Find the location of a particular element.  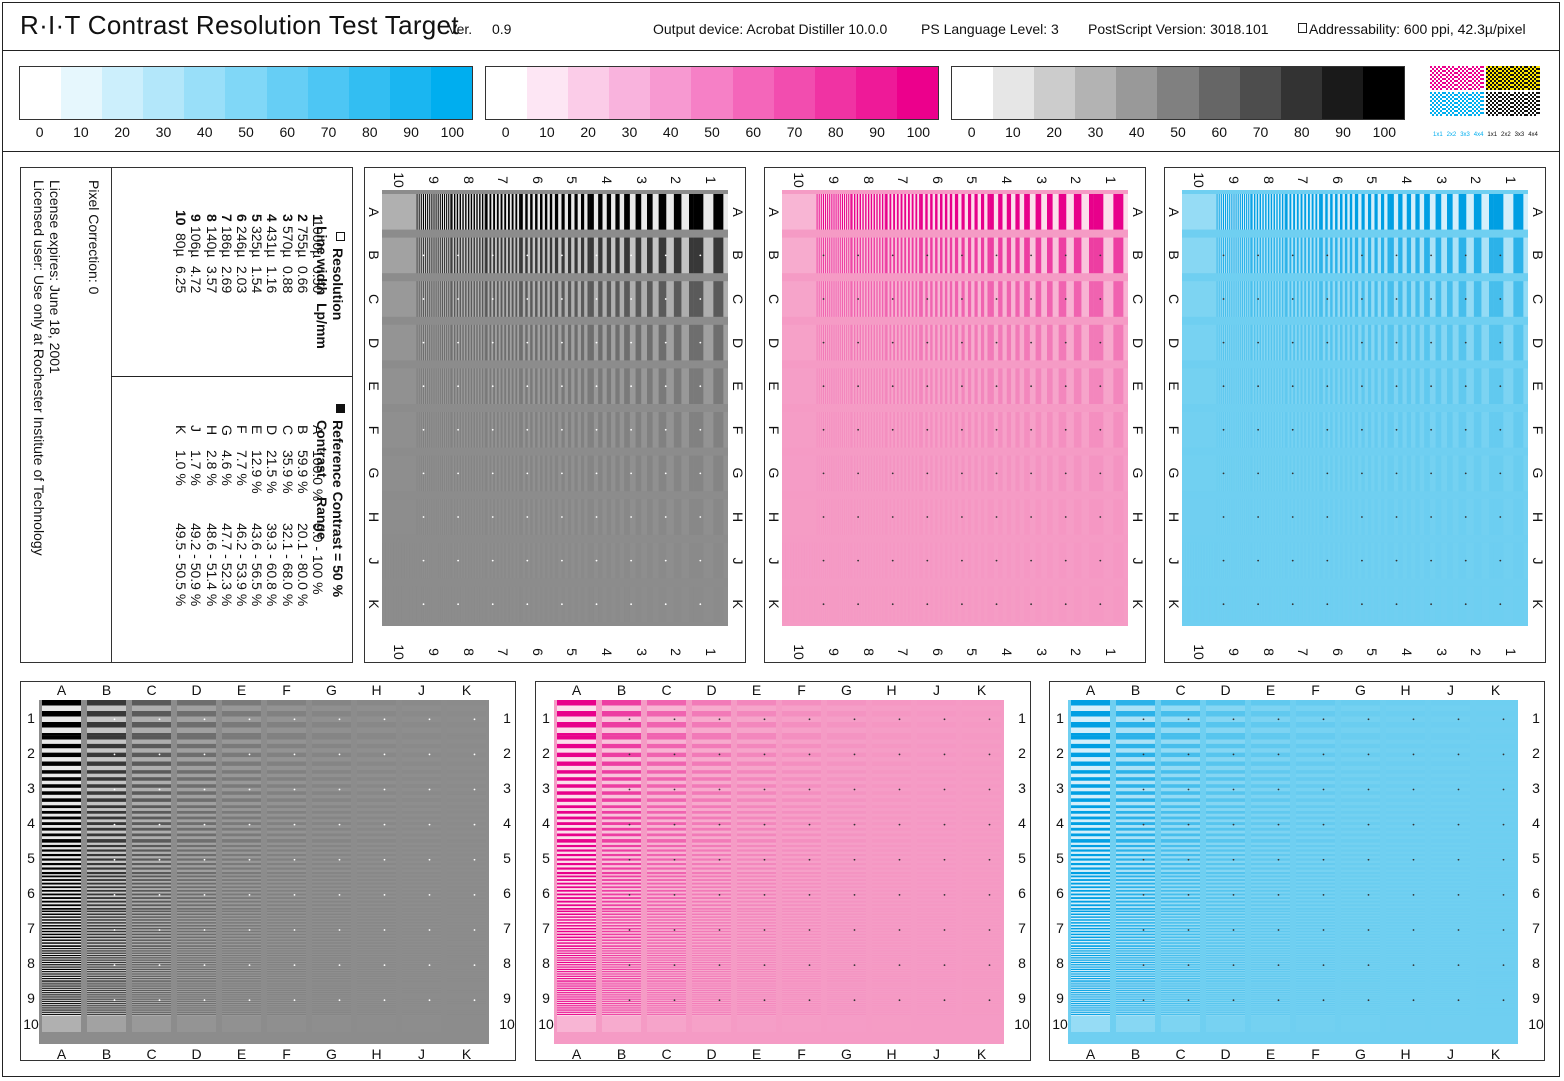

resolution-row-lpmm: 2.69 is located at coordinates (226, 280).